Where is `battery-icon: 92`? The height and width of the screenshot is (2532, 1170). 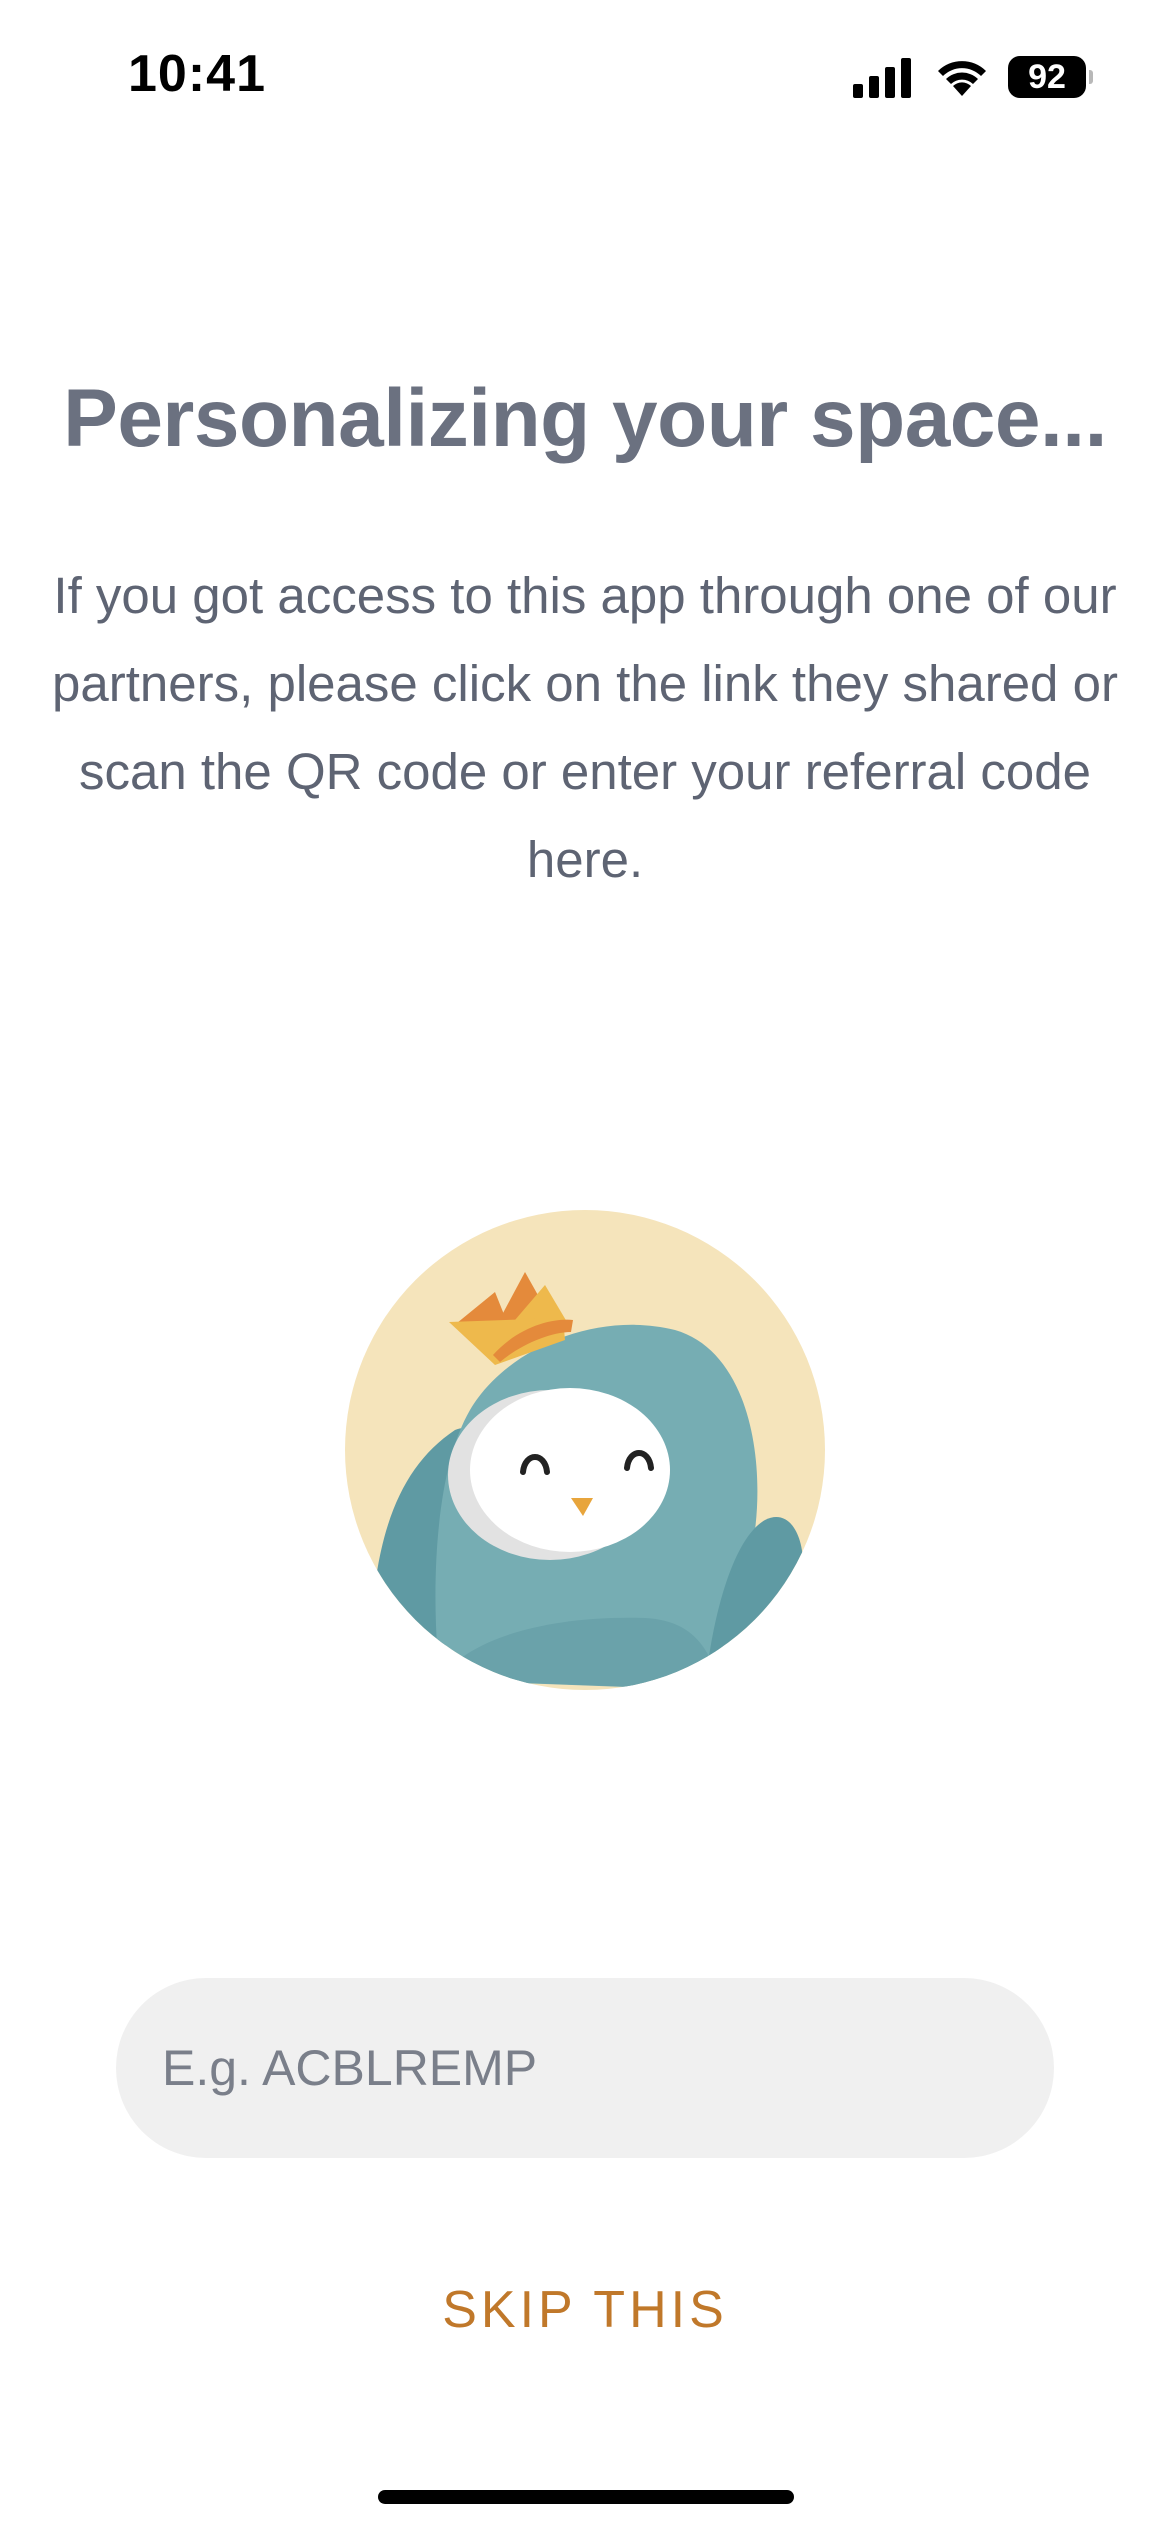 battery-icon: 92 is located at coordinates (1050, 77).